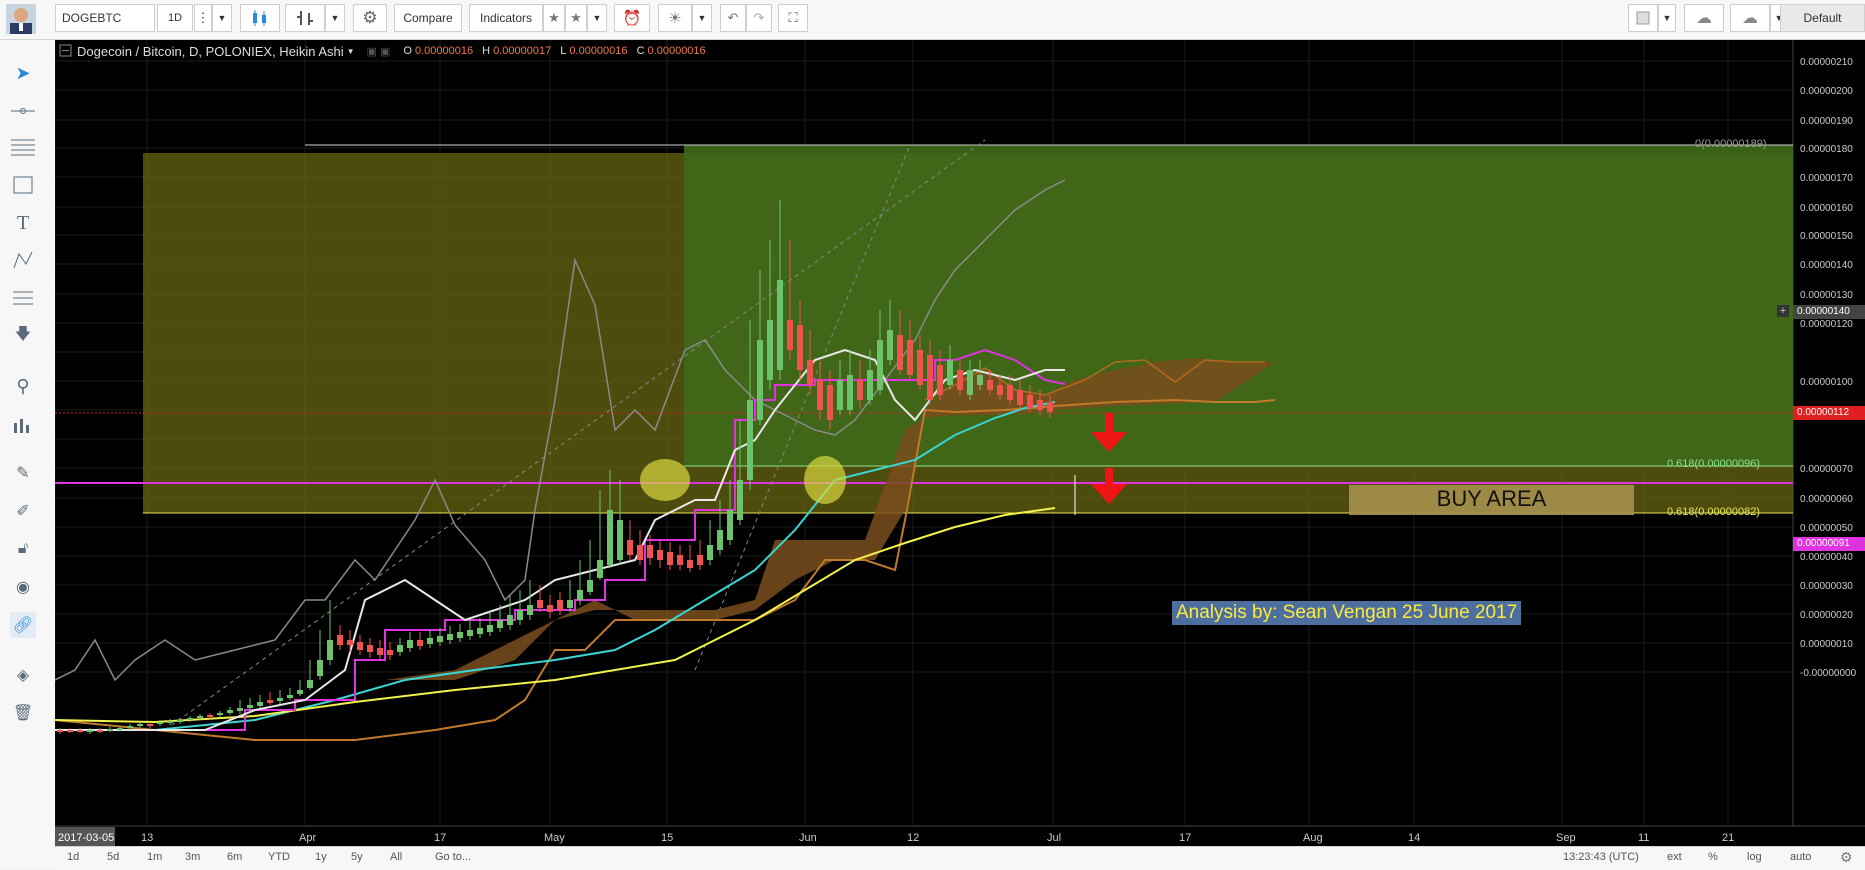 Image resolution: width=1865 pixels, height=870 pixels. What do you see at coordinates (192, 857) in the screenshot?
I see `range-button-3m: 3m` at bounding box center [192, 857].